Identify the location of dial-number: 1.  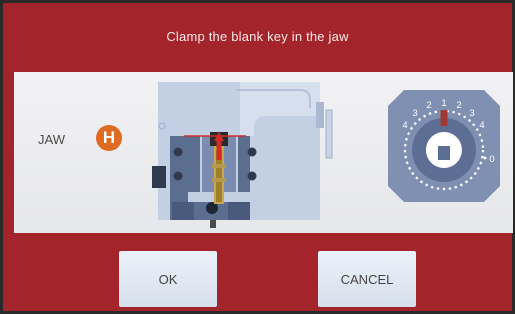
(443, 103).